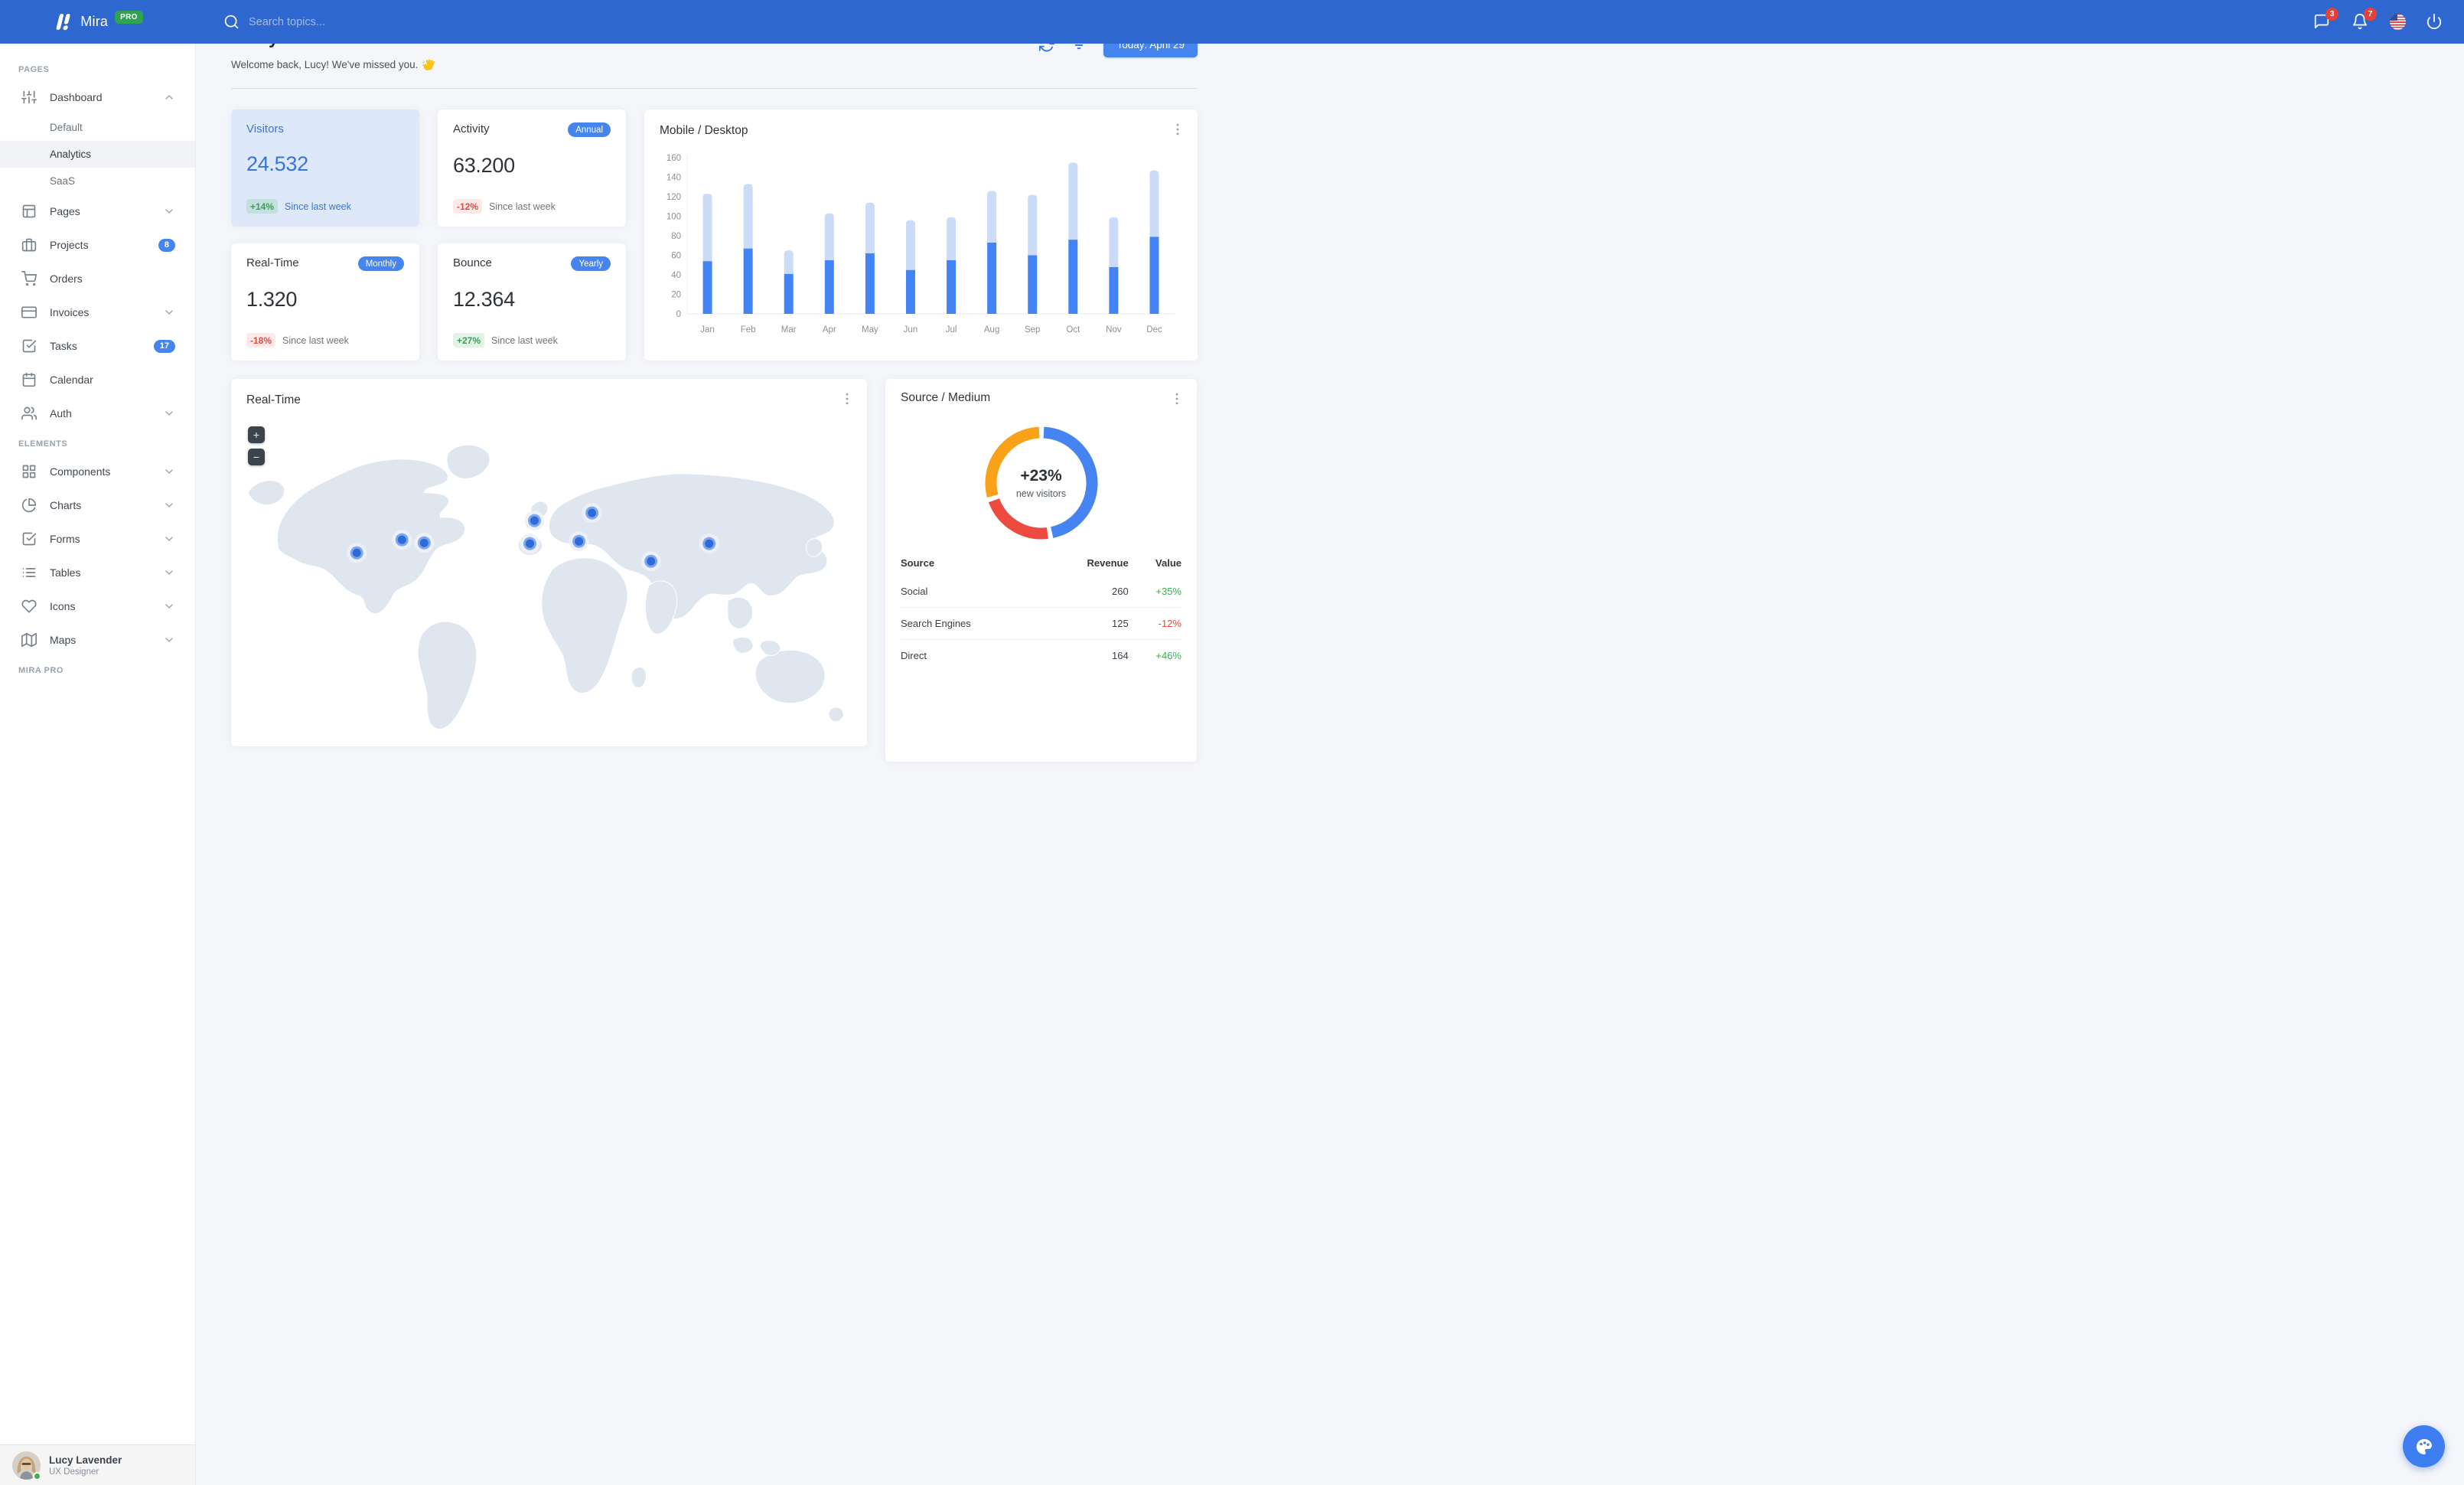 Image resolution: width=2464 pixels, height=1485 pixels. Describe the element at coordinates (676, 236) in the screenshot. I see `svg-text: 80` at that location.